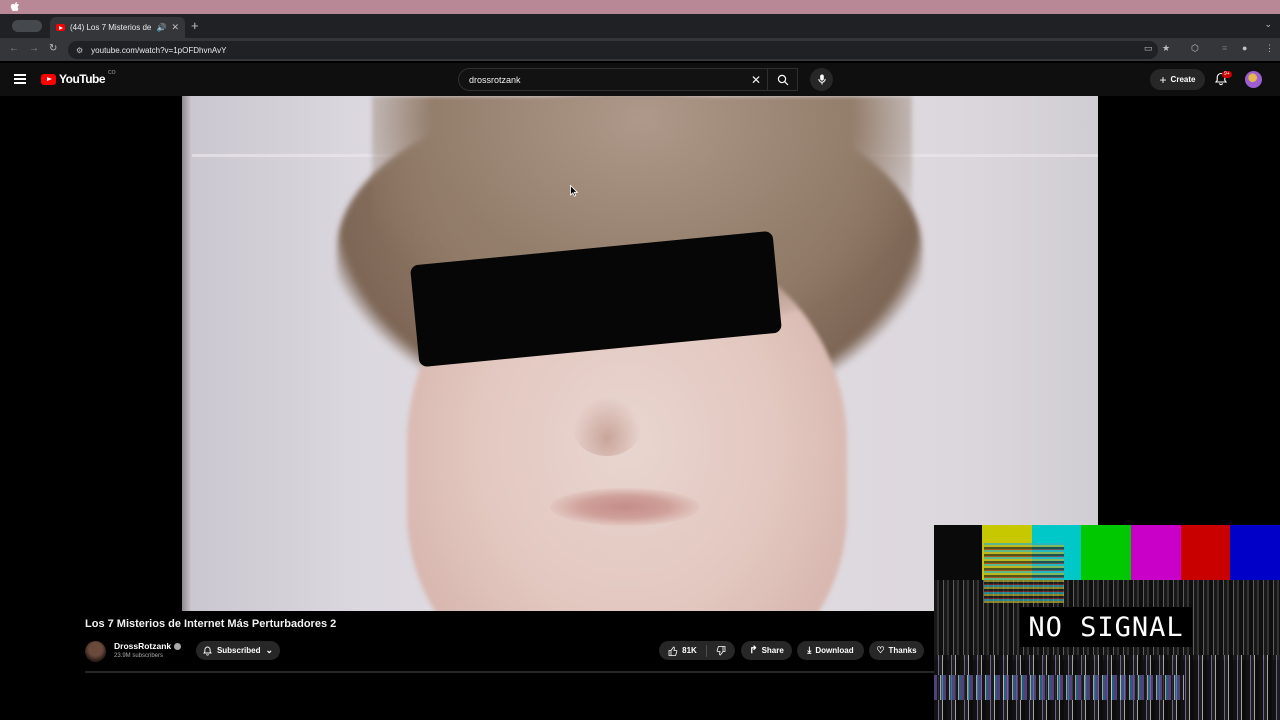 The width and height of the screenshot is (1280, 720). What do you see at coordinates (14, 48) in the screenshot?
I see `back-arrow-icon: ←` at bounding box center [14, 48].